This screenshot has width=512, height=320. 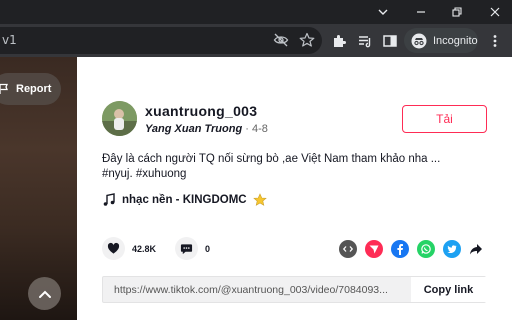 I want to click on send-icon, so click(x=374, y=249).